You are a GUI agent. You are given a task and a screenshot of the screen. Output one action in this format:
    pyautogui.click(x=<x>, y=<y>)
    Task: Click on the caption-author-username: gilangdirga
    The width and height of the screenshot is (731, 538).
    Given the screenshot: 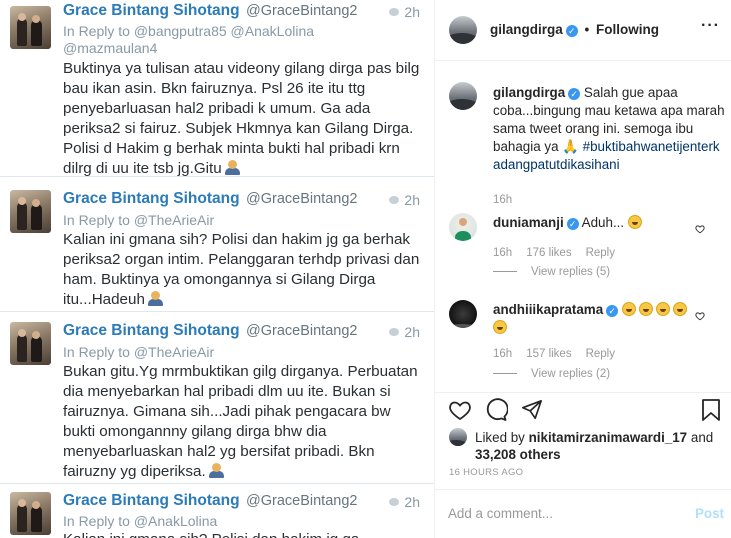 What is the action you would take?
    pyautogui.click(x=529, y=92)
    